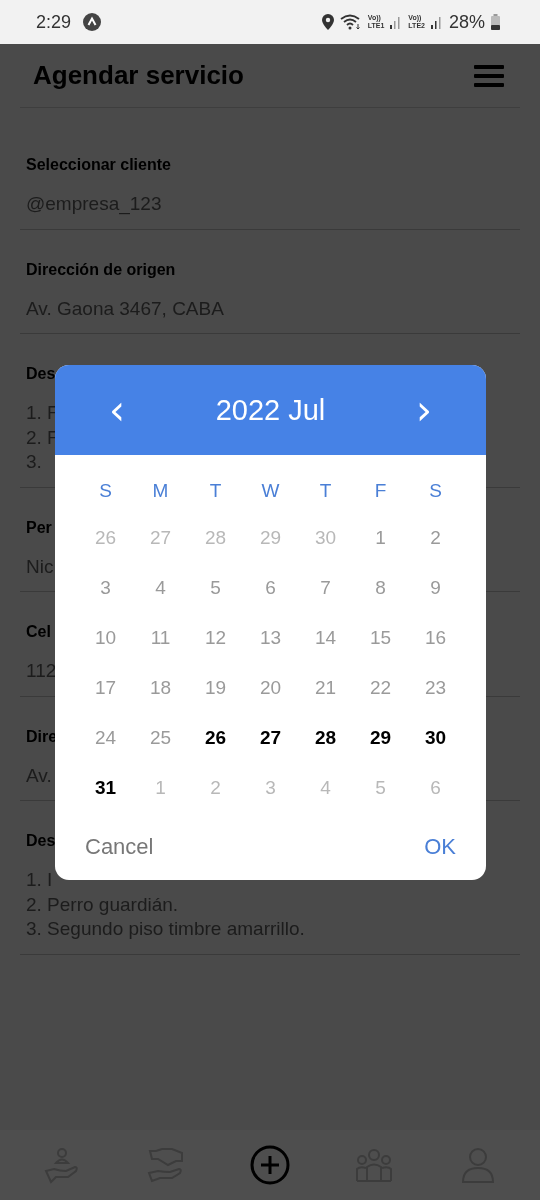 This screenshot has width=540, height=1200. I want to click on add-icon, so click(270, 1165).